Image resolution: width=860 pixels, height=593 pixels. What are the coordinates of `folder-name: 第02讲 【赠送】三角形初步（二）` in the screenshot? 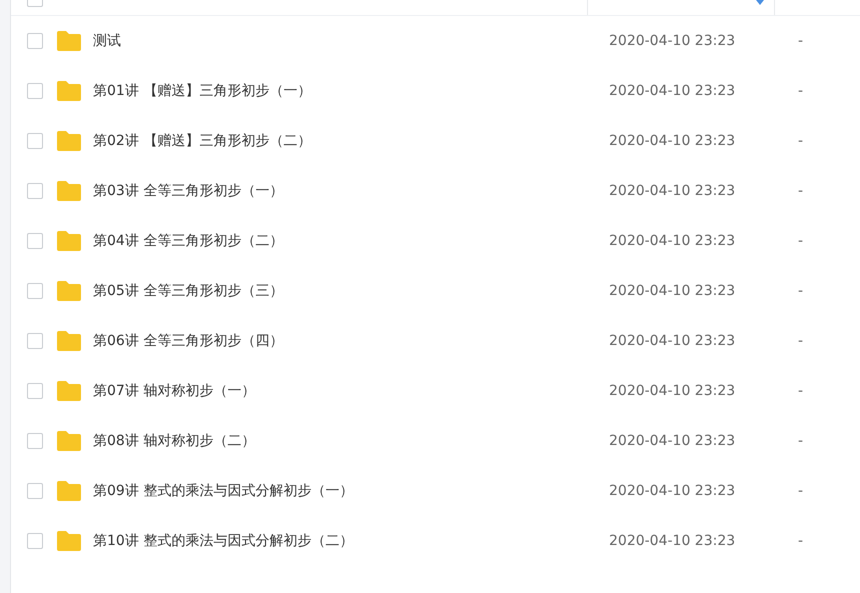 It's located at (351, 141).